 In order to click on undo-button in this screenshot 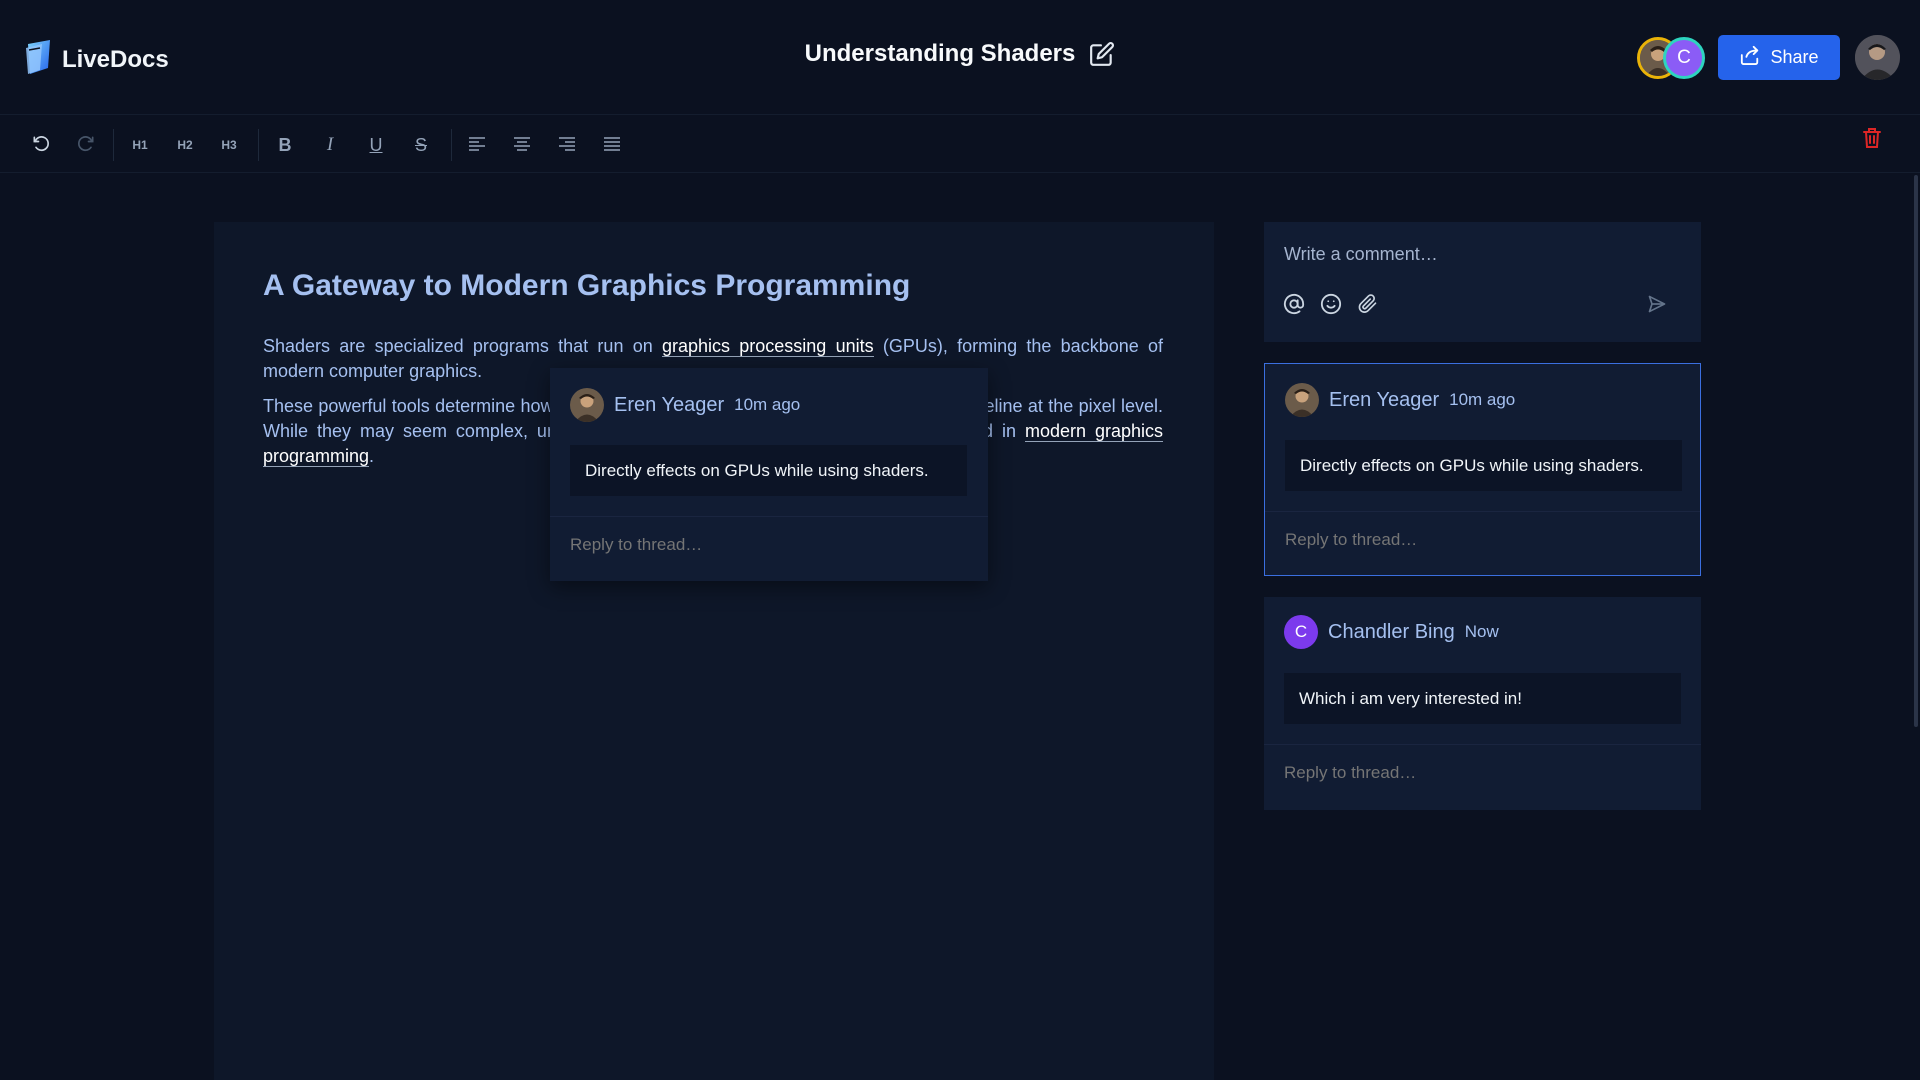, I will do `click(41, 145)`.